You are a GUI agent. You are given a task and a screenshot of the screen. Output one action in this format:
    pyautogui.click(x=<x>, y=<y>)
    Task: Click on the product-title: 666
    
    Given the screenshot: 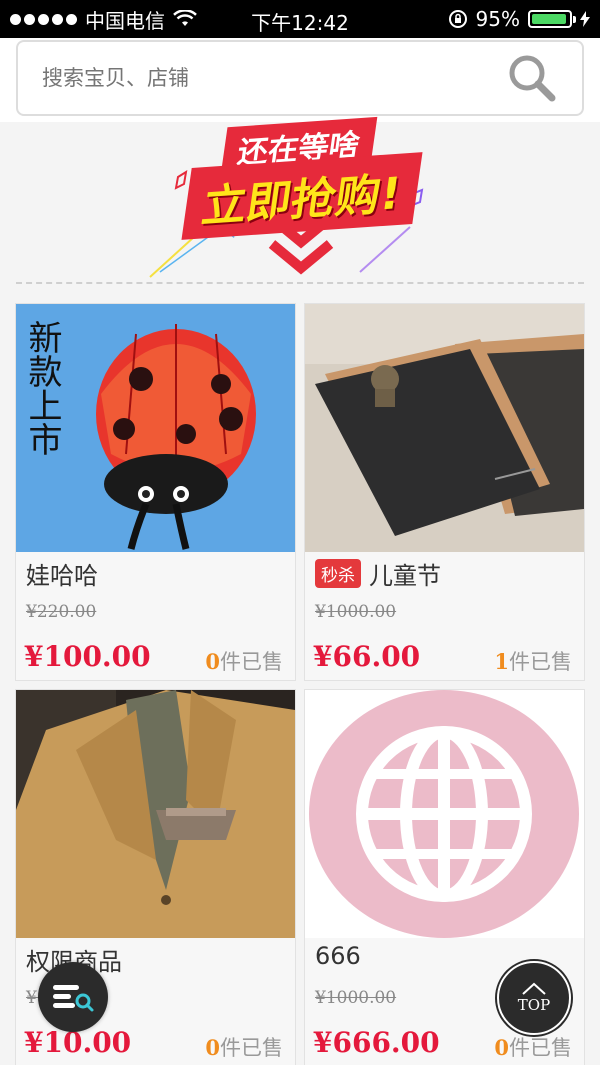 What is the action you would take?
    pyautogui.click(x=338, y=956)
    